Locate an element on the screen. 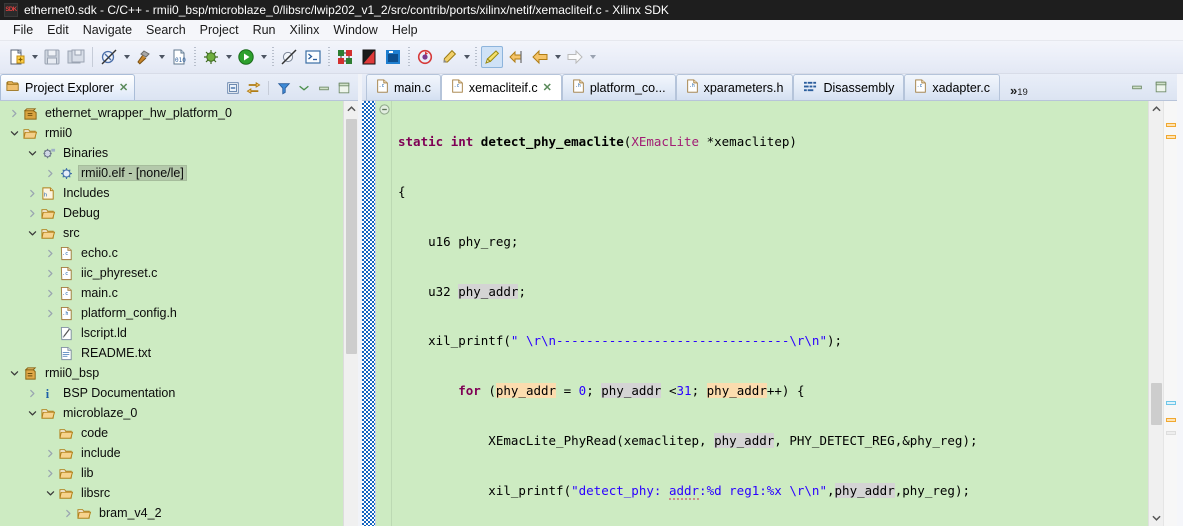  editor-scroll-track is located at coordinates (1156, 313).